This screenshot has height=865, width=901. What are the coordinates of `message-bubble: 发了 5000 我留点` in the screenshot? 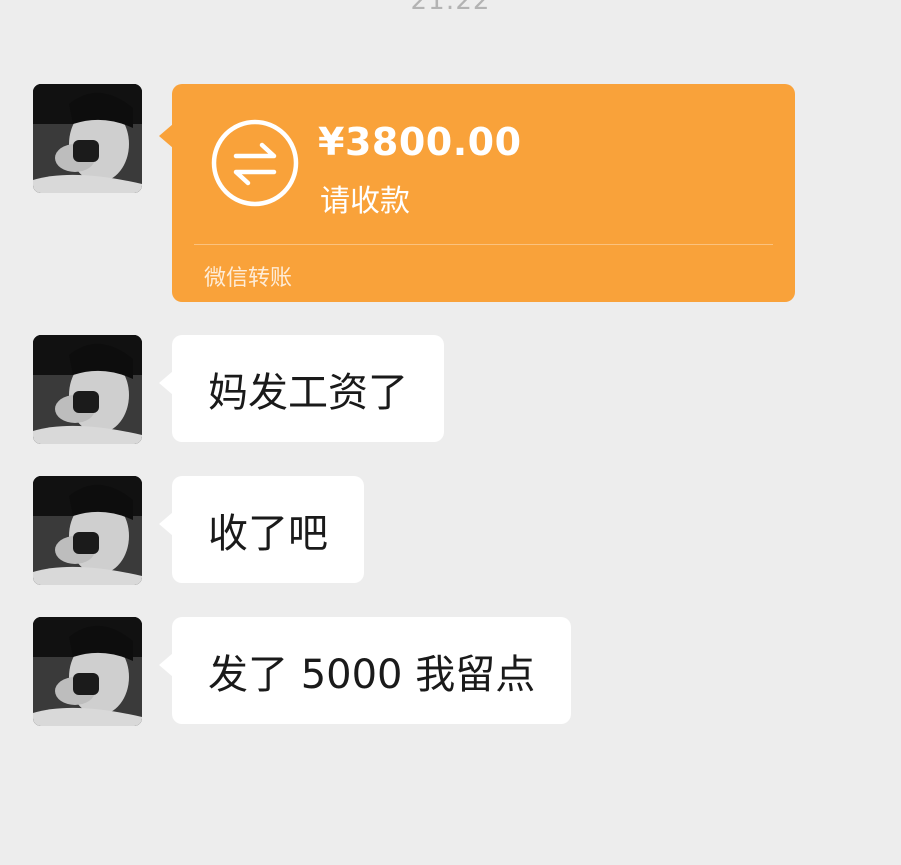 It's located at (365, 670).